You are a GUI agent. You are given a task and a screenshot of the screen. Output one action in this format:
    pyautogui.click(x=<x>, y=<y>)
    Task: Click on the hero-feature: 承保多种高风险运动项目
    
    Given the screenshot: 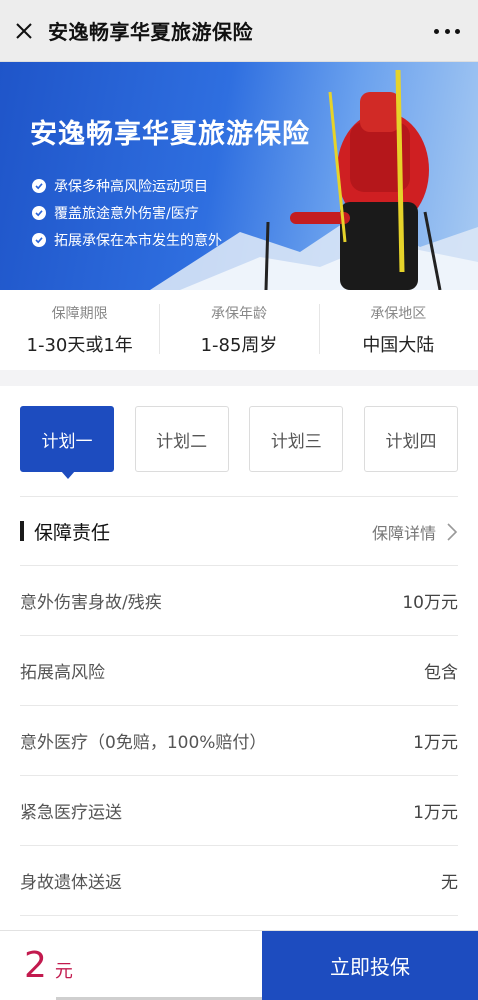 What is the action you would take?
    pyautogui.click(x=120, y=186)
    